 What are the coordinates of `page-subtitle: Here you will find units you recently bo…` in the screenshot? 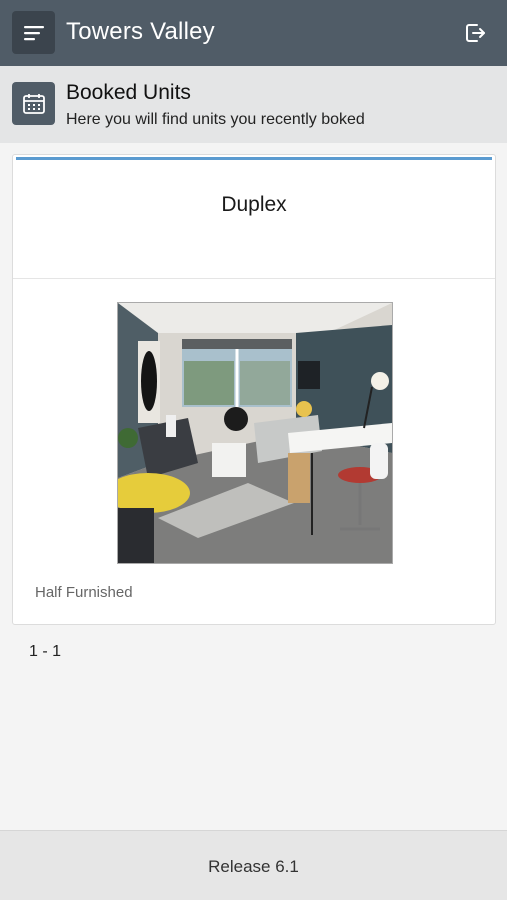 It's located at (215, 119).